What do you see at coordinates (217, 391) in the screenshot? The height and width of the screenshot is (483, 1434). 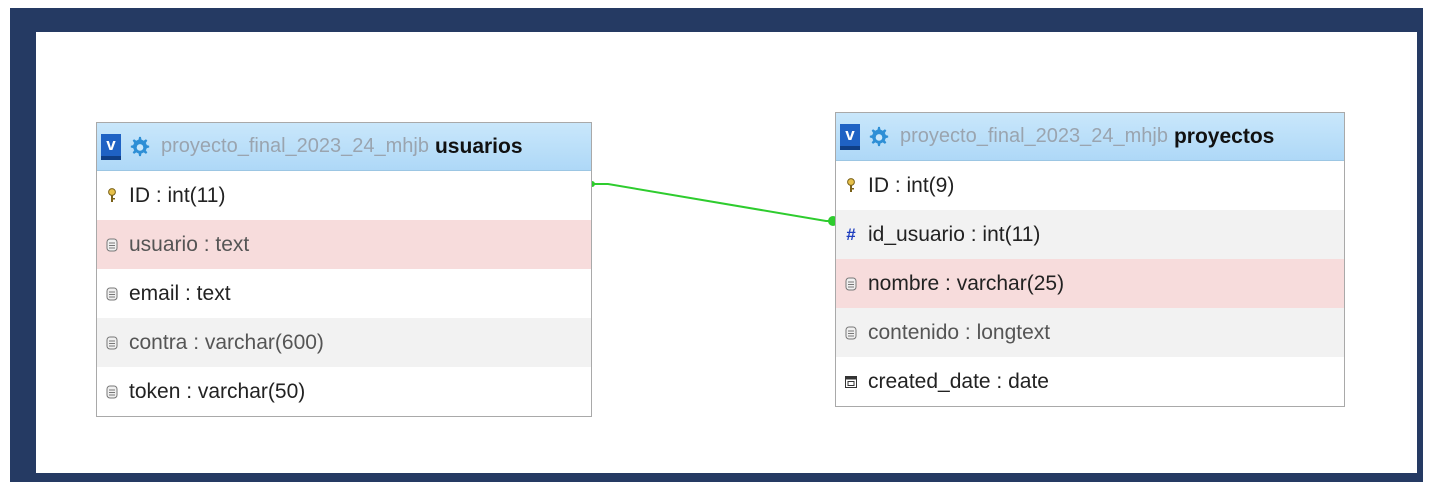 I see `column-label: token : varchar(50)` at bounding box center [217, 391].